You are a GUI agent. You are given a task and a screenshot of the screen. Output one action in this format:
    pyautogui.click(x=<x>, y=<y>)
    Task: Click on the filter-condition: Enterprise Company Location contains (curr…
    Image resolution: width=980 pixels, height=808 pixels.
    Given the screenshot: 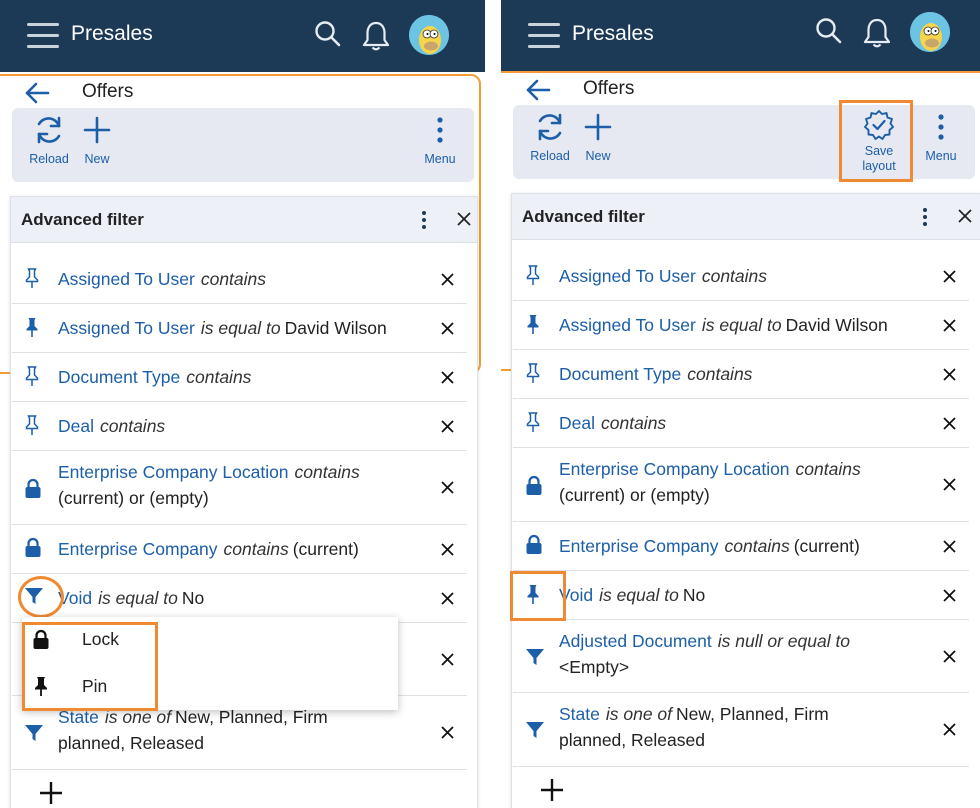 What is the action you would take?
    pyautogui.click(x=240, y=485)
    